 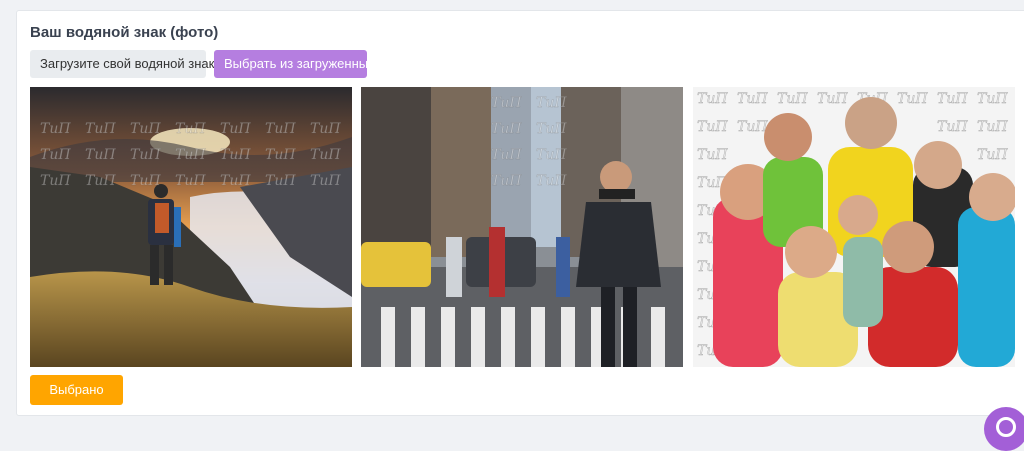 What do you see at coordinates (122, 64) in the screenshot?
I see `upload-watermark-button: Загрузите свой водяной знак` at bounding box center [122, 64].